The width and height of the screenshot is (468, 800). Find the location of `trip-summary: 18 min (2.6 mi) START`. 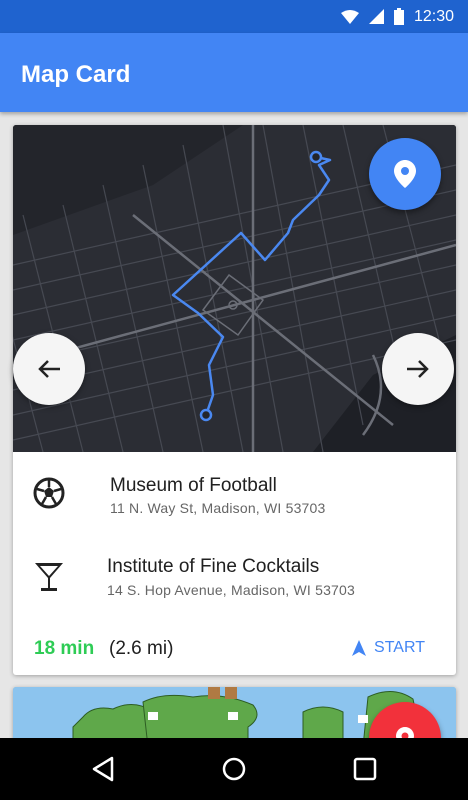

trip-summary: 18 min (2.6 mi) START is located at coordinates (234, 648).